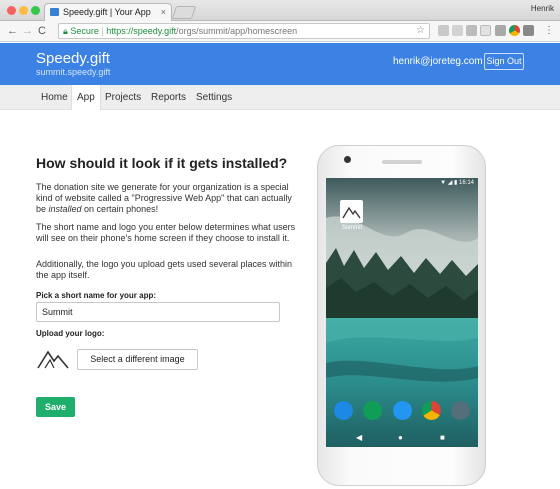 The width and height of the screenshot is (560, 489). I want to click on browser-tabbar: Speedy.gift | Your App × Henrik, so click(280, 10).